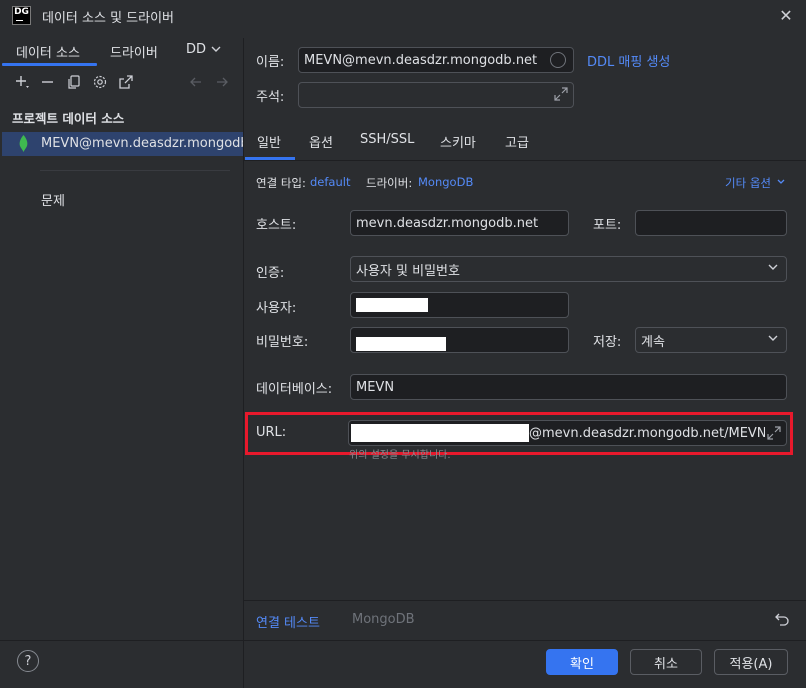 The height and width of the screenshot is (688, 806). What do you see at coordinates (786, 16) in the screenshot?
I see `close-icon: ✕` at bounding box center [786, 16].